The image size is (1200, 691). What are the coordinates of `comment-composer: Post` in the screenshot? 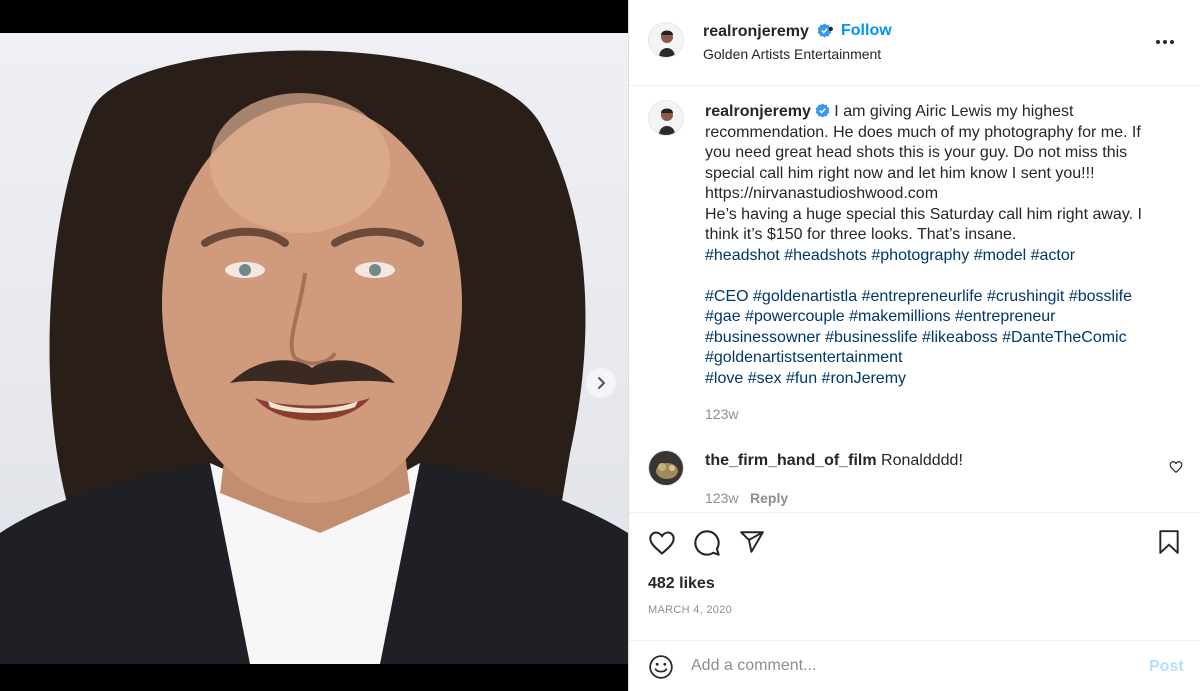 It's located at (914, 665).